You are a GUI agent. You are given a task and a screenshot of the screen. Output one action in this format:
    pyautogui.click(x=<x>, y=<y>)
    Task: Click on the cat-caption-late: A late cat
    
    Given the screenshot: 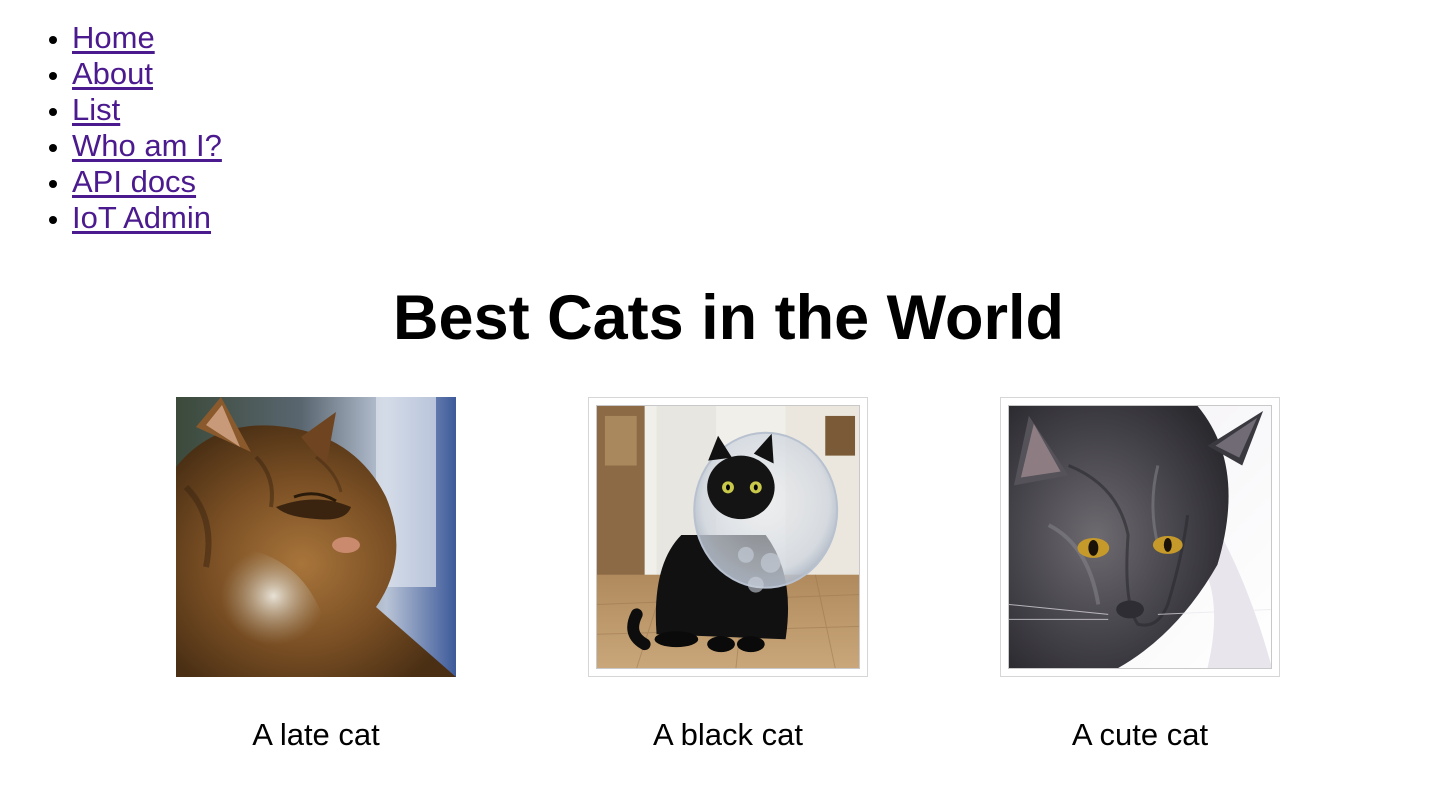 What is the action you would take?
    pyautogui.click(x=316, y=734)
    